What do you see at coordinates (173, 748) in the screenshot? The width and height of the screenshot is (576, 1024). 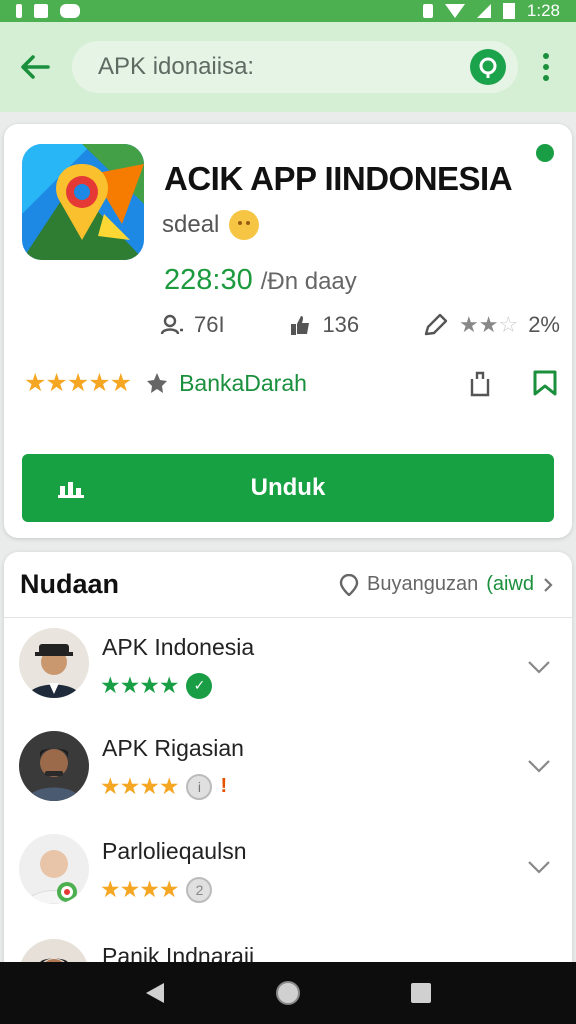 I see `reviewer-name: APK Rigasian` at bounding box center [173, 748].